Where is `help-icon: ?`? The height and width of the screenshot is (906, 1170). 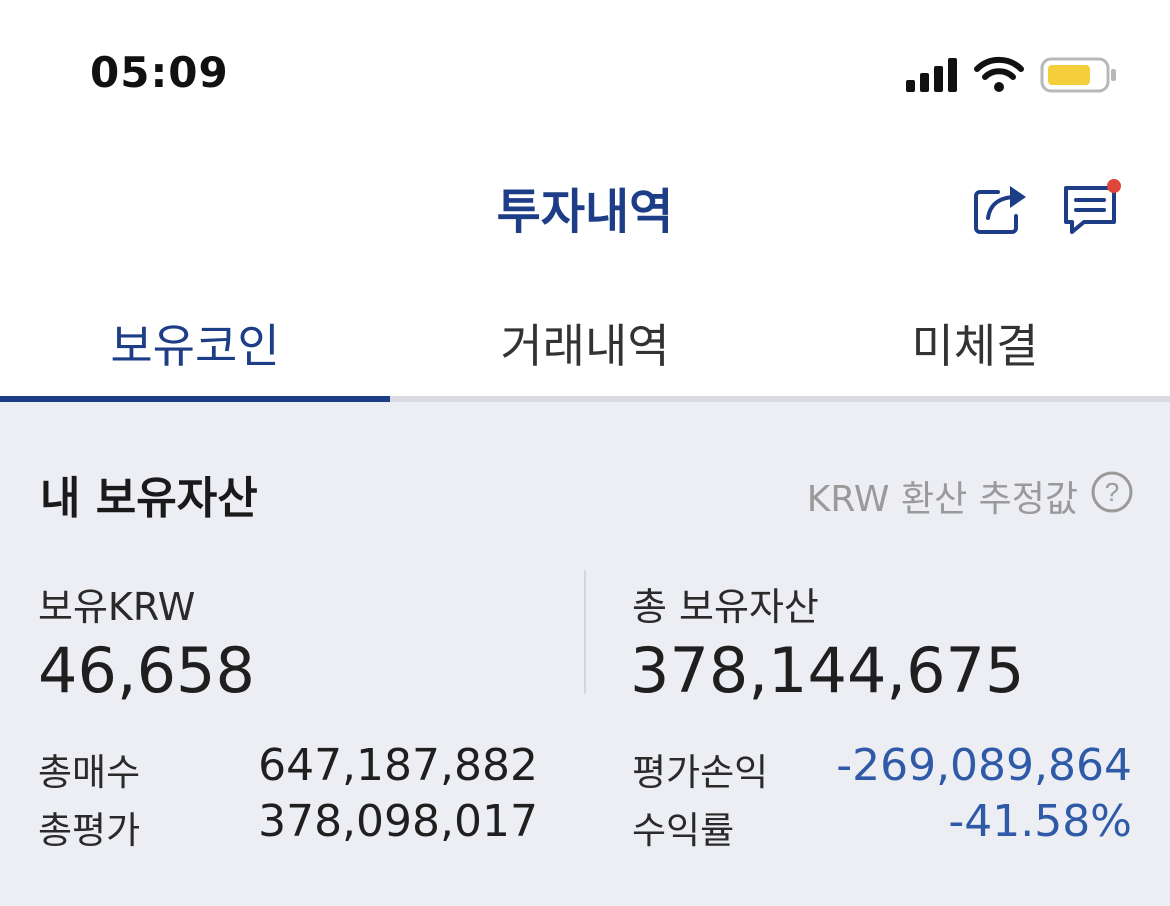
help-icon: ? is located at coordinates (1112, 492).